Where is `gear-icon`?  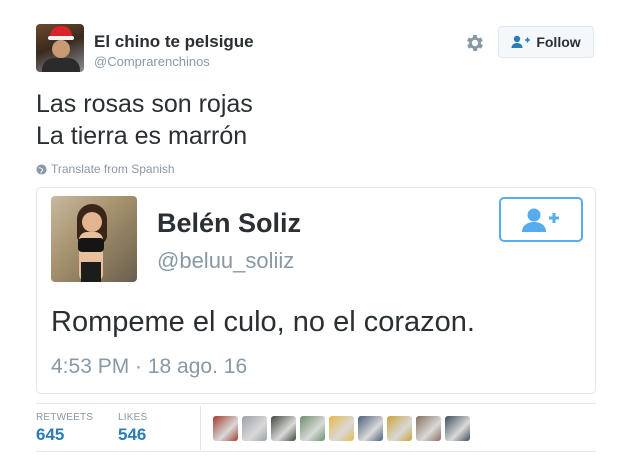 gear-icon is located at coordinates (475, 43).